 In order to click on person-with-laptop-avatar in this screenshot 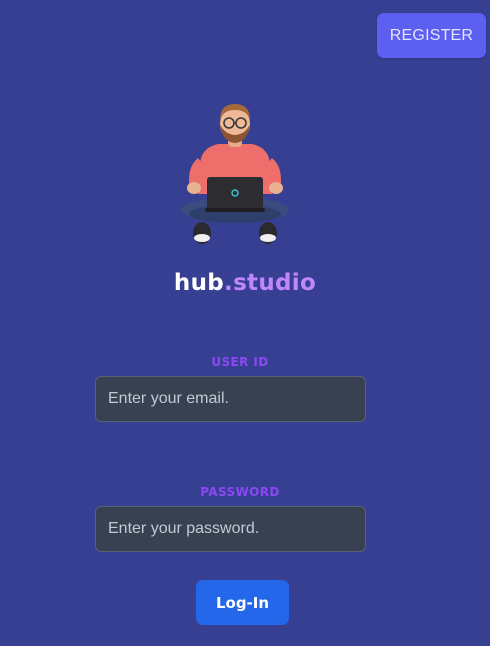, I will do `click(235, 174)`.